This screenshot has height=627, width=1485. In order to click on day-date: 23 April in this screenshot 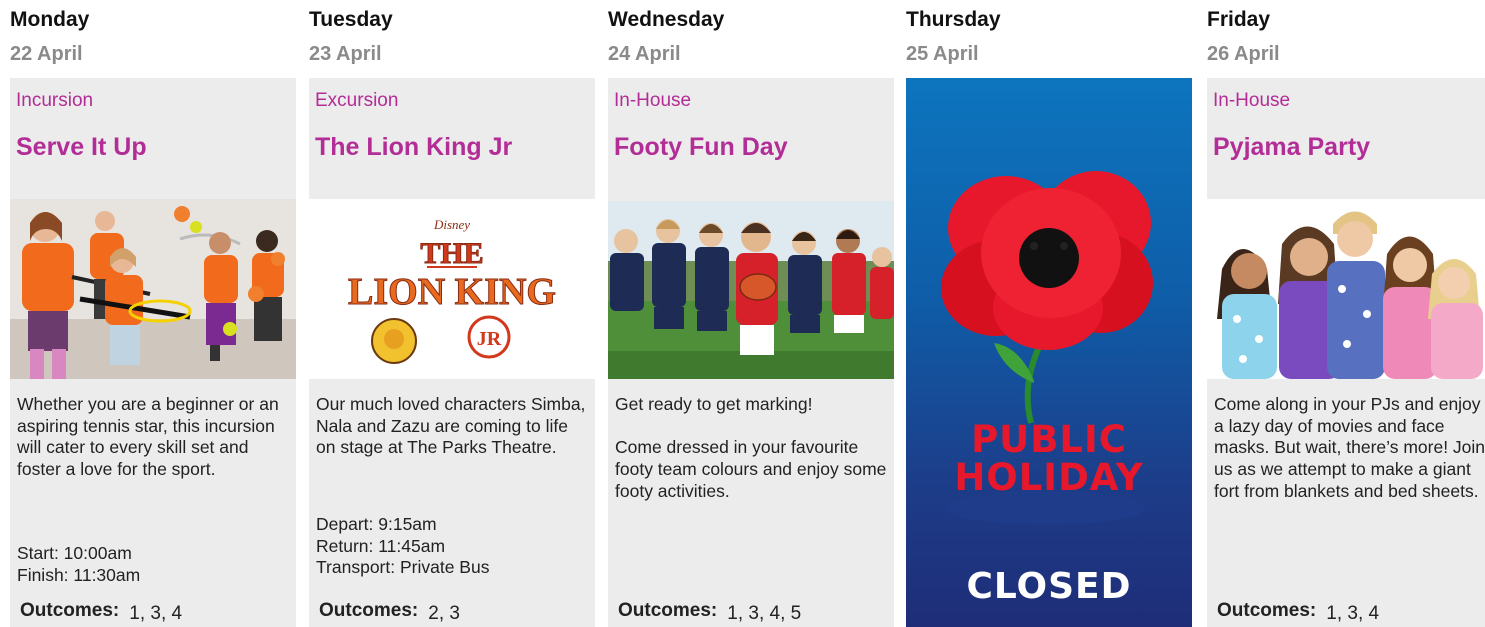, I will do `click(345, 54)`.